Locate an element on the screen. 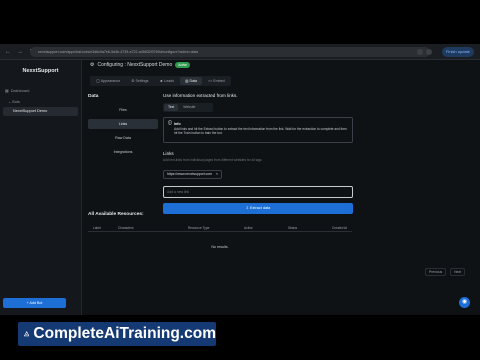 The image size is (480, 360). chat-widget-button: ◉ is located at coordinates (464, 302).